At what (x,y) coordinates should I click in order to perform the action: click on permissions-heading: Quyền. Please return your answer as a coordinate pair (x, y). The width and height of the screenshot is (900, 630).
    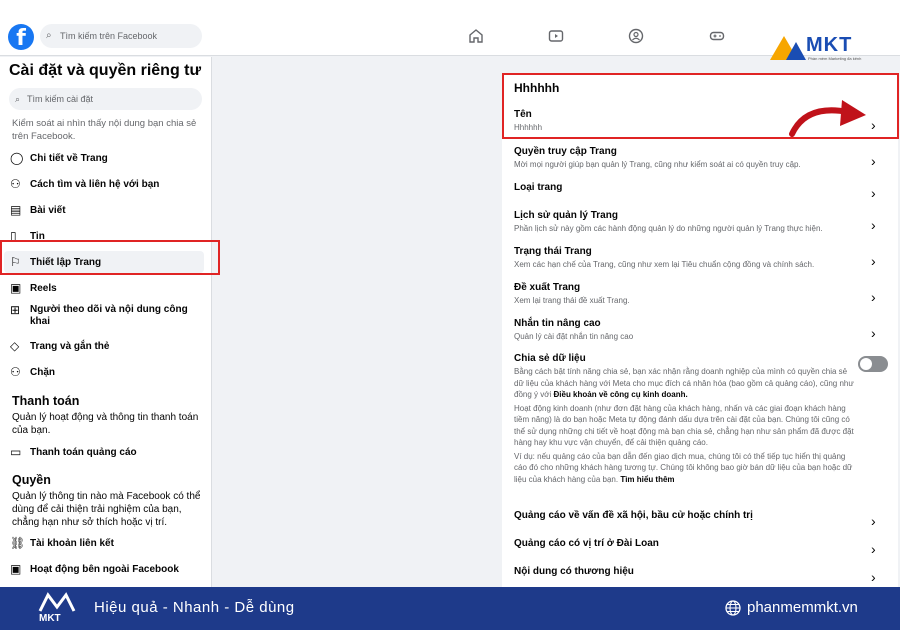
    Looking at the image, I should click on (31, 480).